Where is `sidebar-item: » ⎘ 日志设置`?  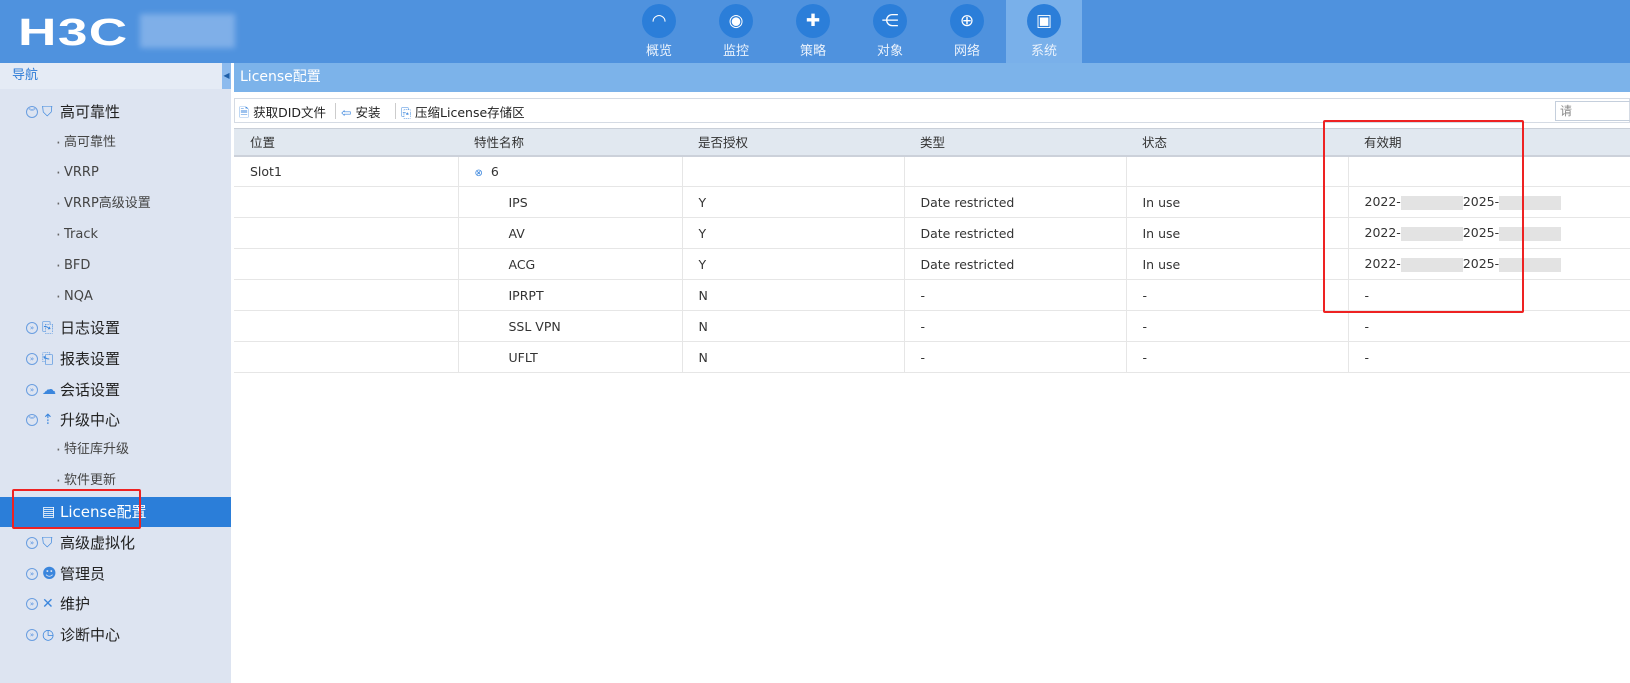
sidebar-item: » ⎘ 日志设置 is located at coordinates (115, 328).